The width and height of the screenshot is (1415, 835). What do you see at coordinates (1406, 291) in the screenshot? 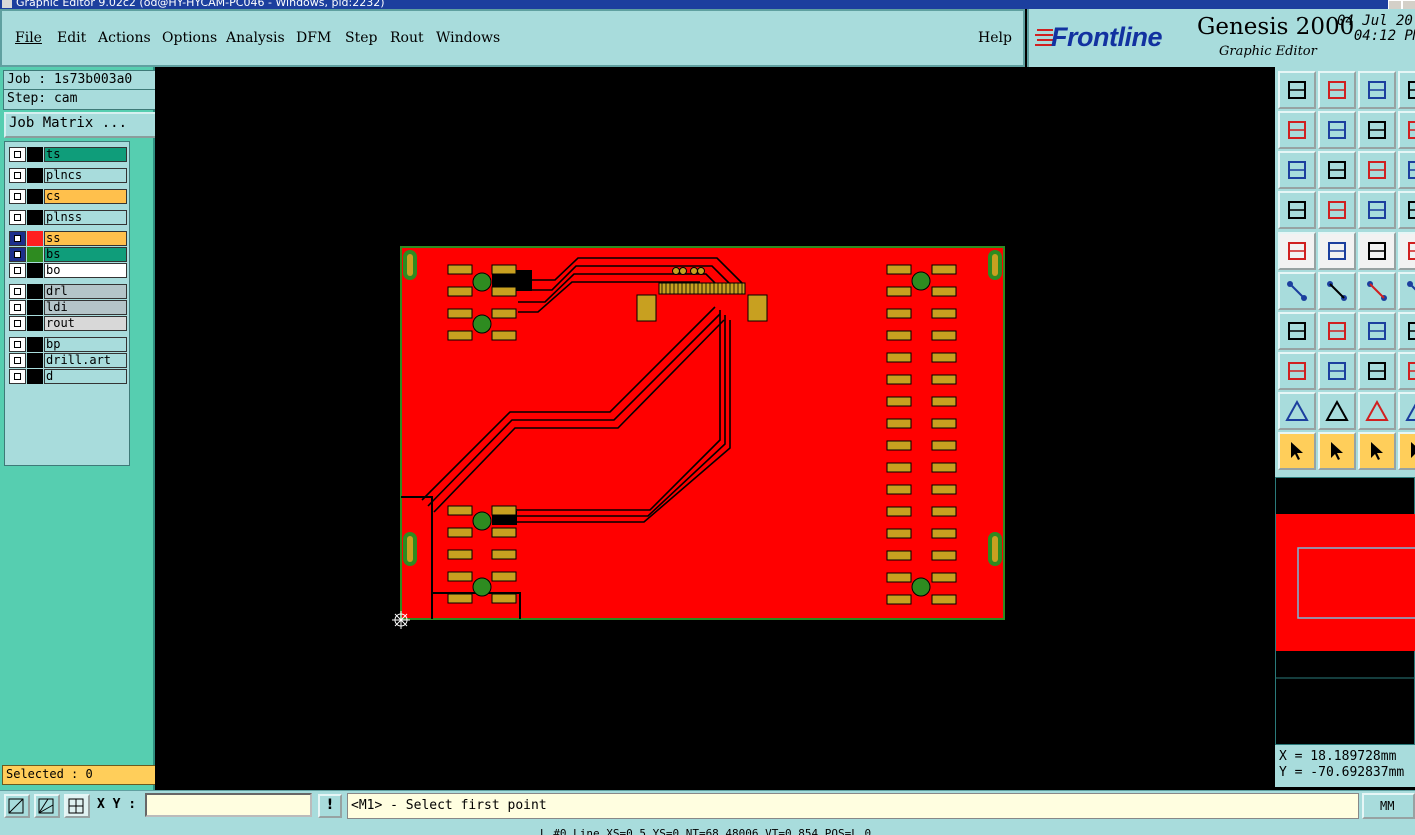
I see `node-icon` at bounding box center [1406, 291].